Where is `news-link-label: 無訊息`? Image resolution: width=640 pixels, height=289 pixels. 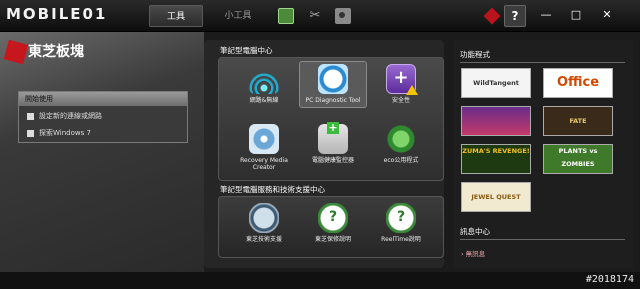
news-link-label: 無訊息 is located at coordinates (475, 254).